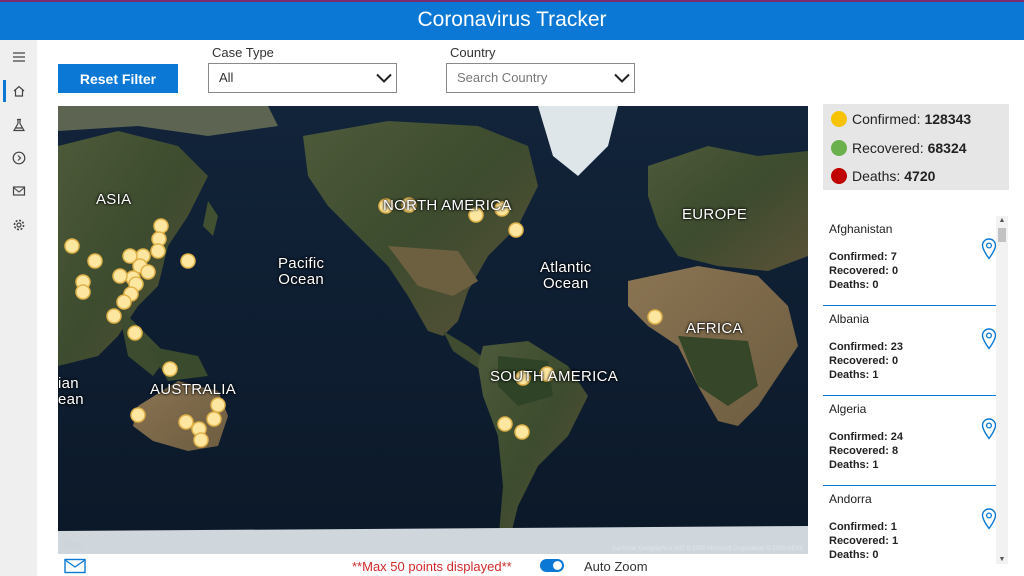  I want to click on app-title-bar: Coronavirus Tracker, so click(512, 20).